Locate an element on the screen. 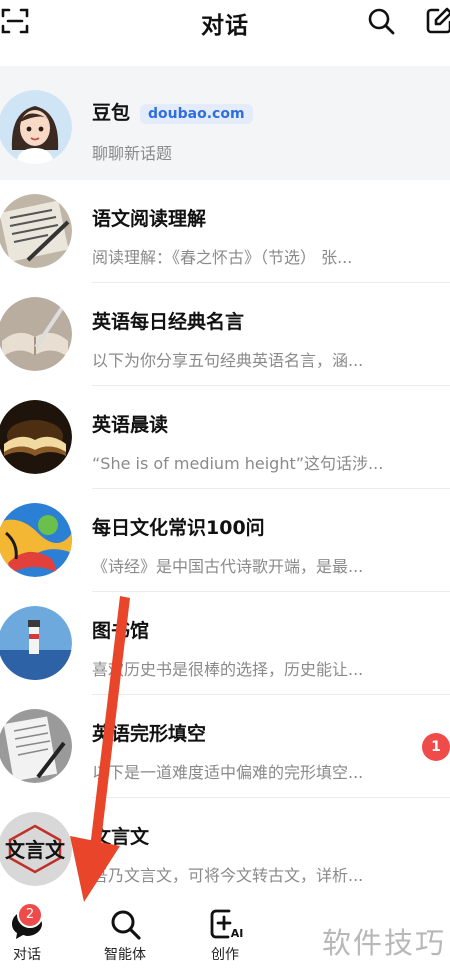 This screenshot has width=450, height=976. avatar-text: 文言文 is located at coordinates (35, 850).